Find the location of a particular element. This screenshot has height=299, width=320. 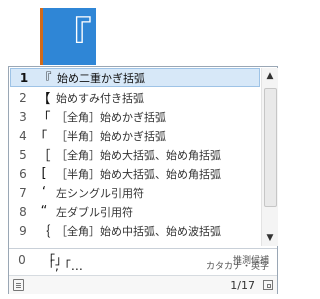

candidate-label: ［半角］始めかぎ括弧 is located at coordinates (111, 136).